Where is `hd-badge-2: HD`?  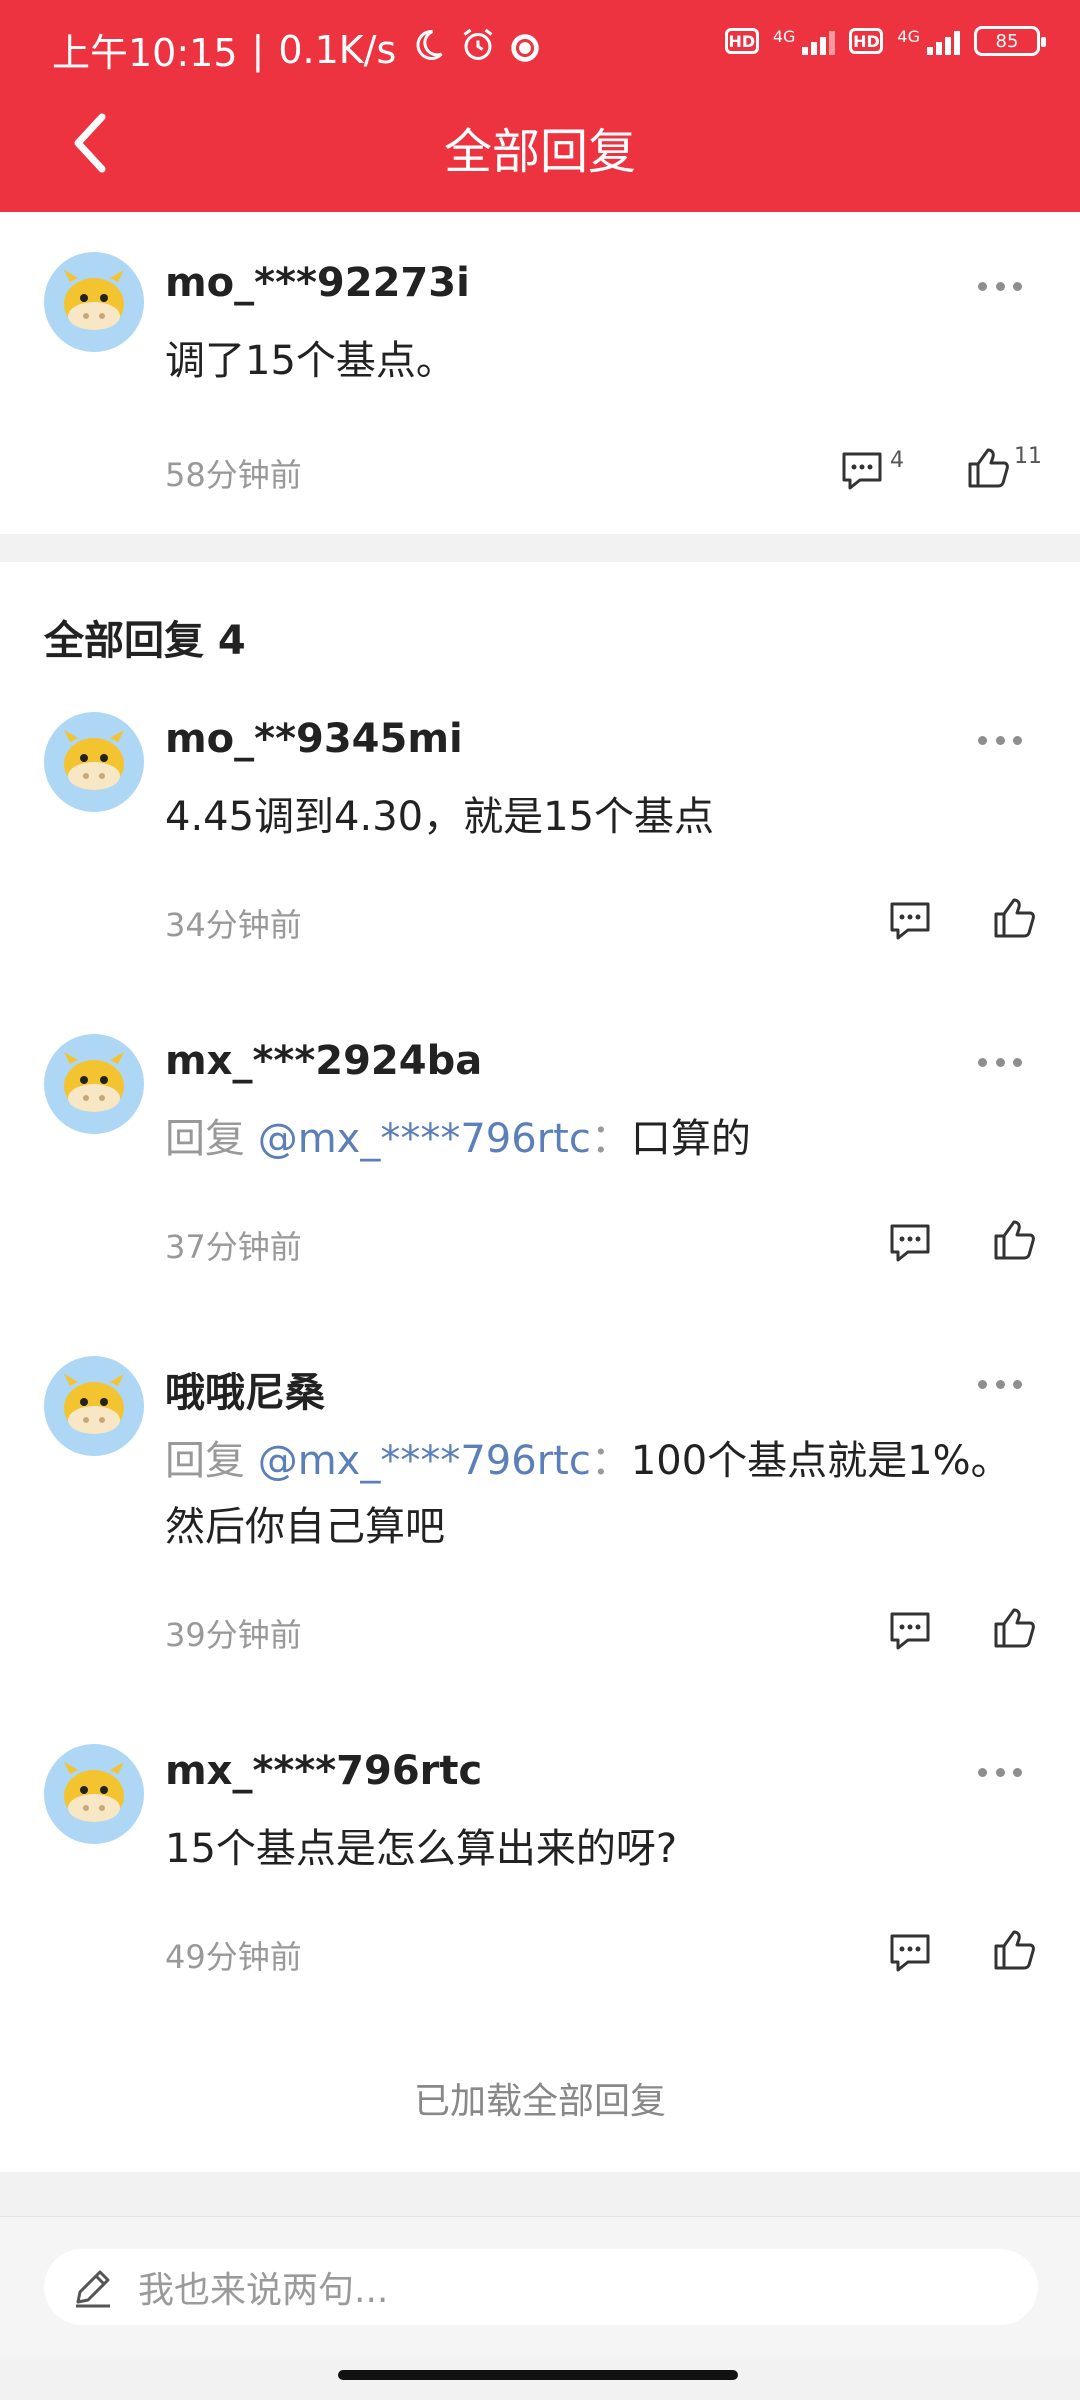
hd-badge-2: HD is located at coordinates (866, 41).